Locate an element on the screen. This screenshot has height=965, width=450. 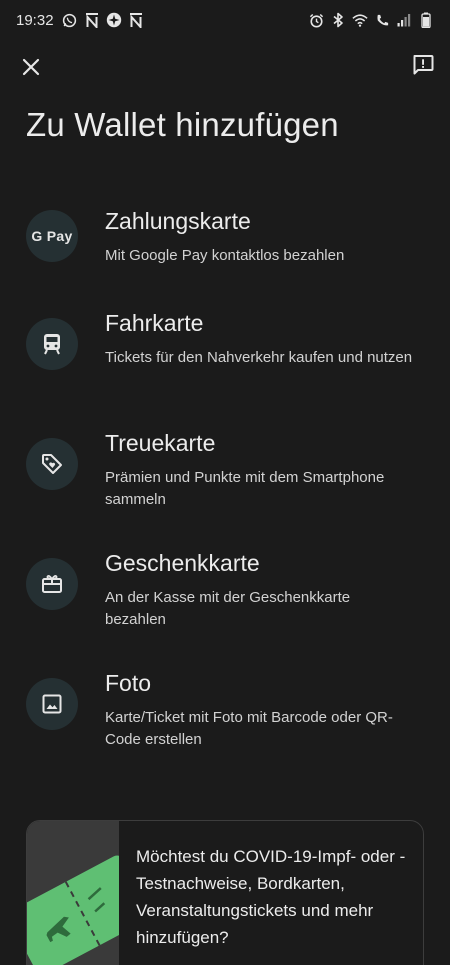
close-button is located at coordinates (31, 67).